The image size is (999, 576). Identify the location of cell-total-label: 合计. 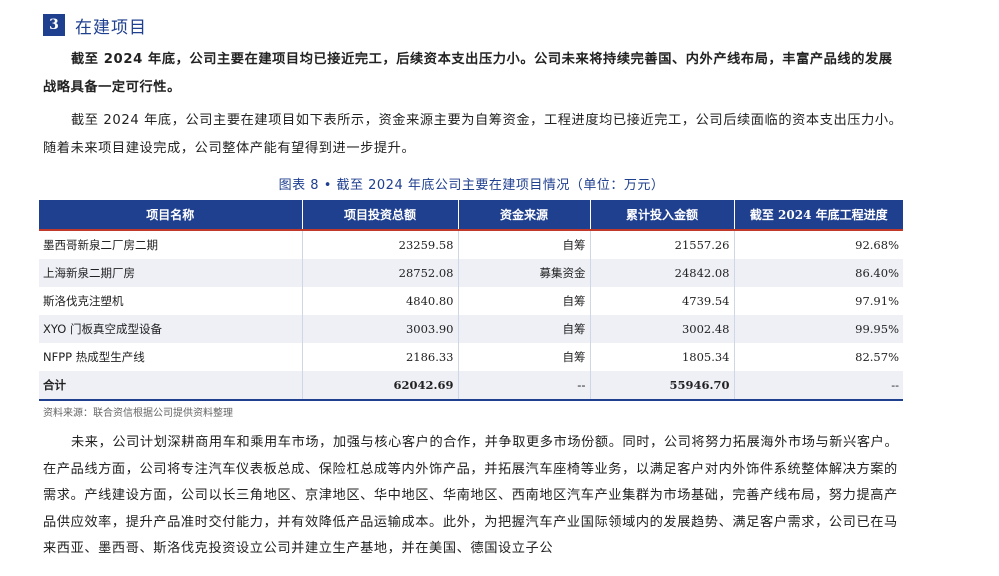
(171, 386).